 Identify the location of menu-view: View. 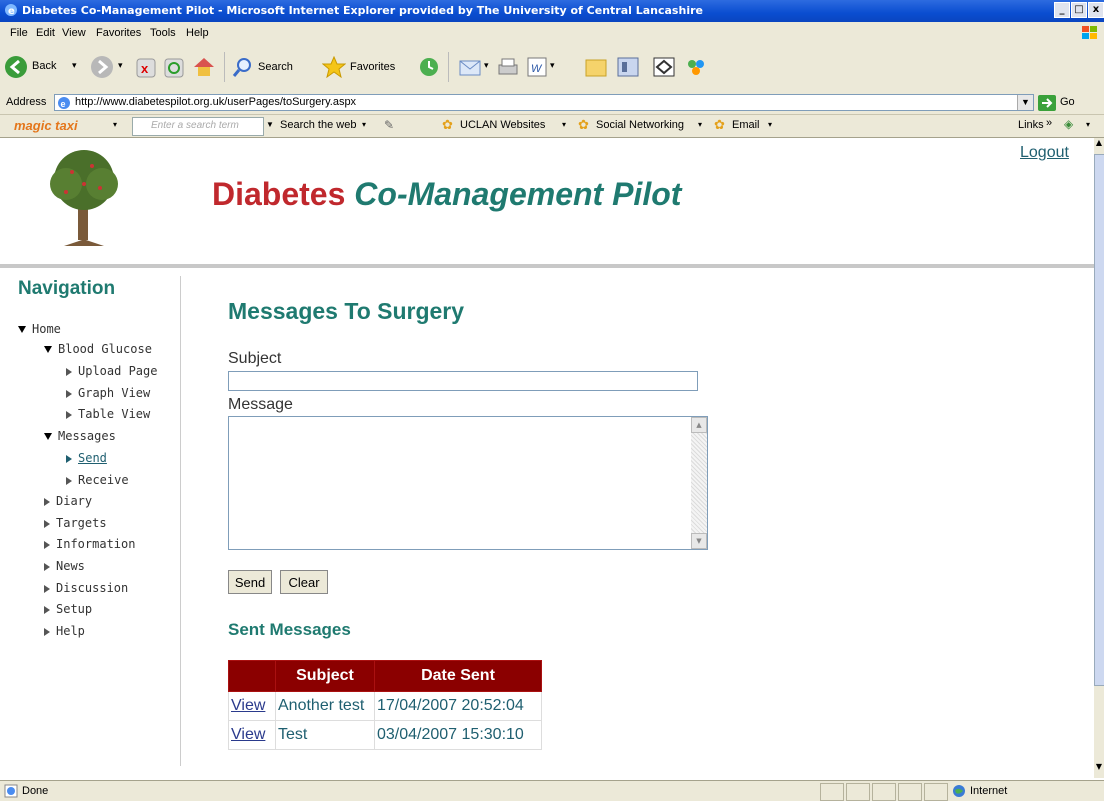
(74, 33).